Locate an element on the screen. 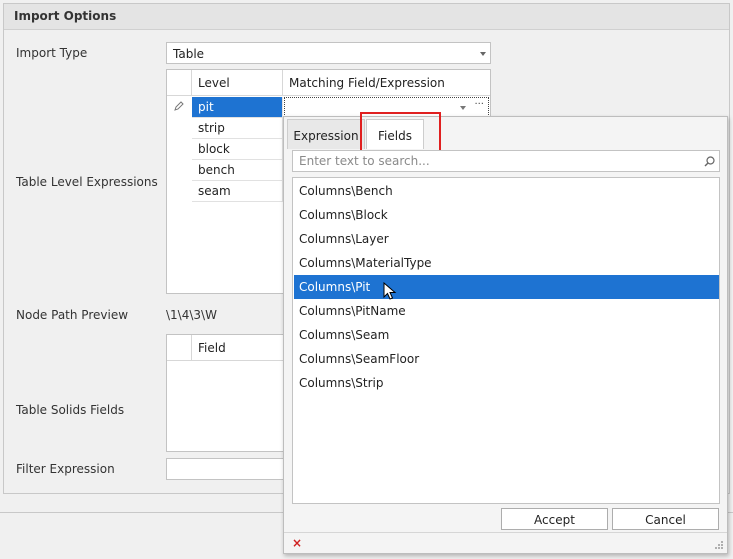 Image resolution: width=733 pixels, height=559 pixels. filter-expression-label: Filter Expression is located at coordinates (65, 469).